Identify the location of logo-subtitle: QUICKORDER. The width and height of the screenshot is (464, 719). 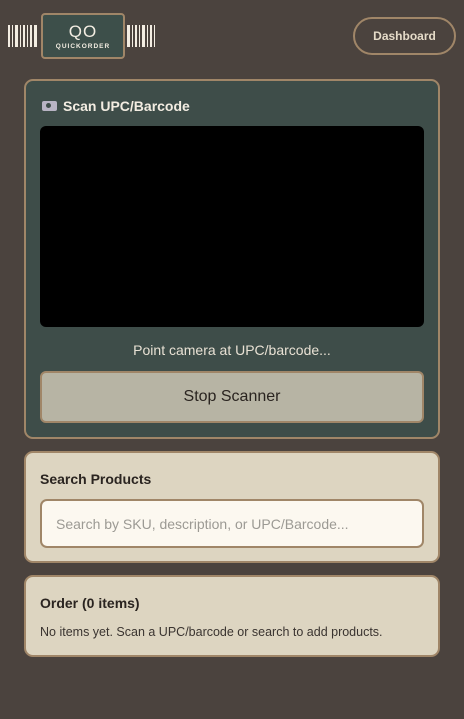
(83, 46).